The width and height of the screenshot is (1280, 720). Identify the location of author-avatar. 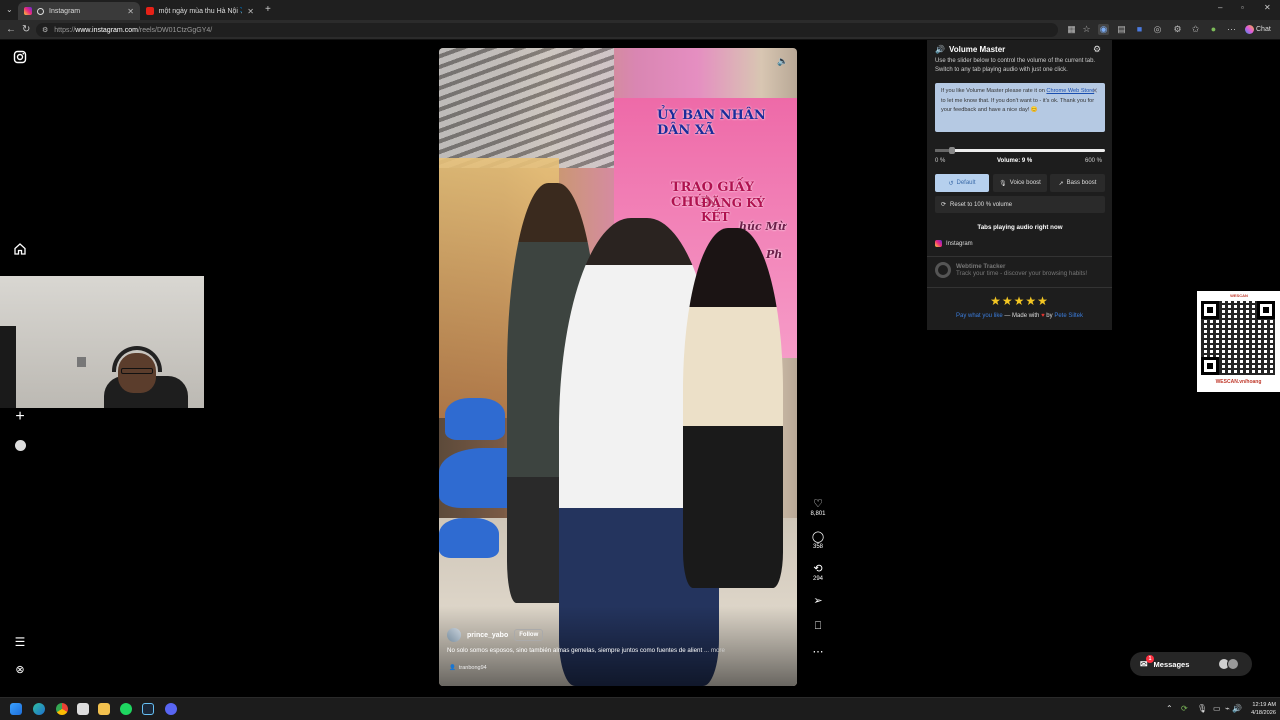
(454, 635).